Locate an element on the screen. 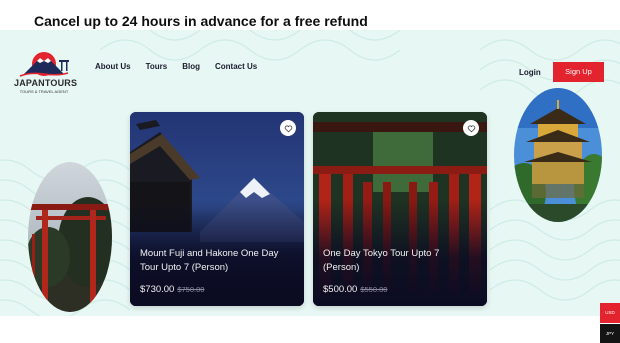 Image resolution: width=620 pixels, height=343 pixels. nav-item-contact-us: Contact Us is located at coordinates (236, 69).